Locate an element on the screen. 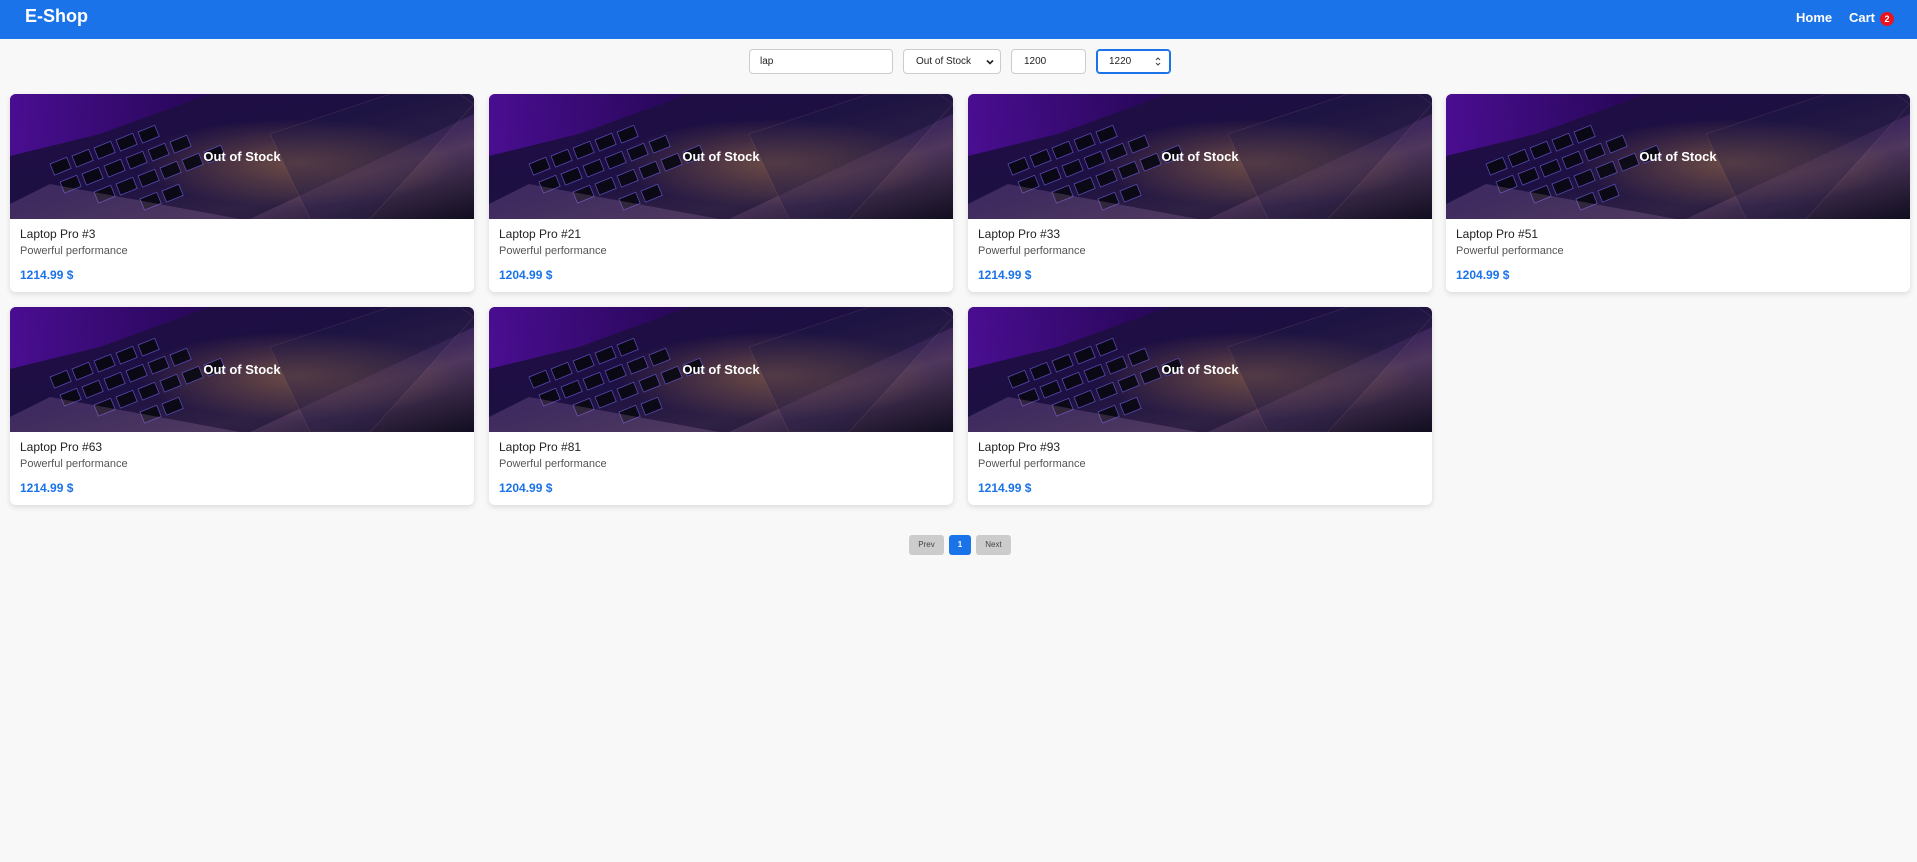 This screenshot has width=1917, height=862. max-price-input: 1220 is located at coordinates (1133, 61).